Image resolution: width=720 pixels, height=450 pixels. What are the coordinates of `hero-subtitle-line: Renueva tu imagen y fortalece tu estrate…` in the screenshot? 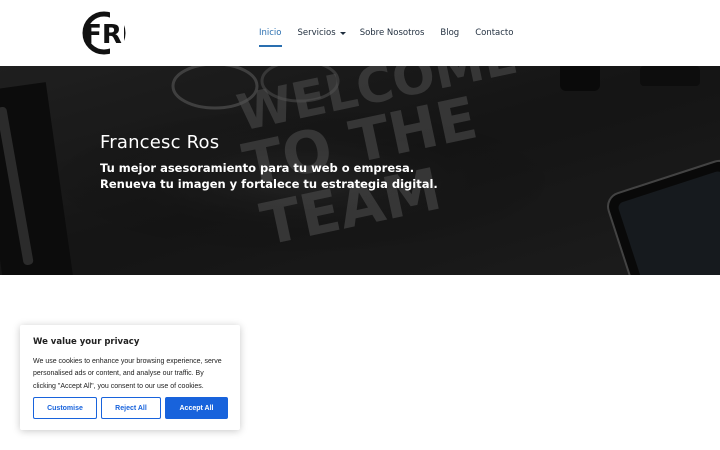 It's located at (269, 184).